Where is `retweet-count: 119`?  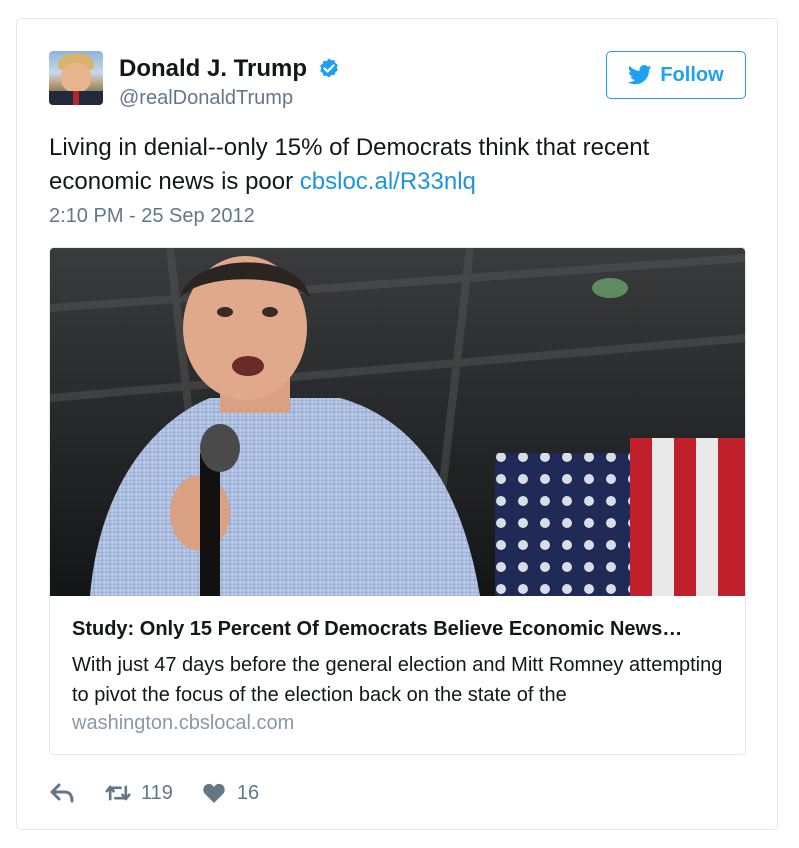 retweet-count: 119 is located at coordinates (157, 792).